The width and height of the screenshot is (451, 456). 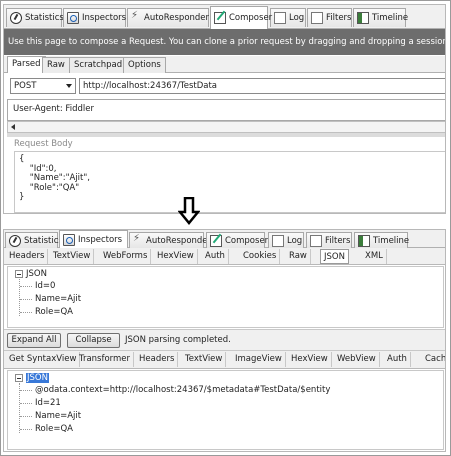 What do you see at coordinates (229, 182) in the screenshot?
I see `request-body-textarea: { "Id":0, "Name":"Ajit", "Role":"QA" }` at bounding box center [229, 182].